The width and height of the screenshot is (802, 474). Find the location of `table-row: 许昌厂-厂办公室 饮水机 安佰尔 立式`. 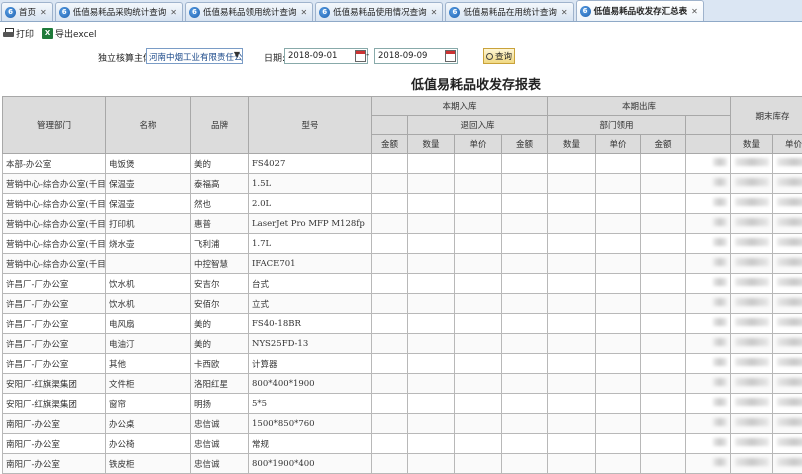

table-row: 许昌厂-厂办公室 饮水机 安佰尔 立式 is located at coordinates (402, 303).